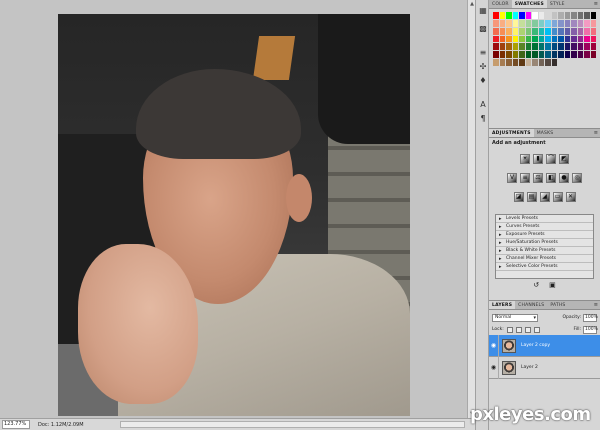 This screenshot has width=600, height=430. What do you see at coordinates (544, 219) in the screenshot?
I see `preset-item: Levels Presets` at bounding box center [544, 219].